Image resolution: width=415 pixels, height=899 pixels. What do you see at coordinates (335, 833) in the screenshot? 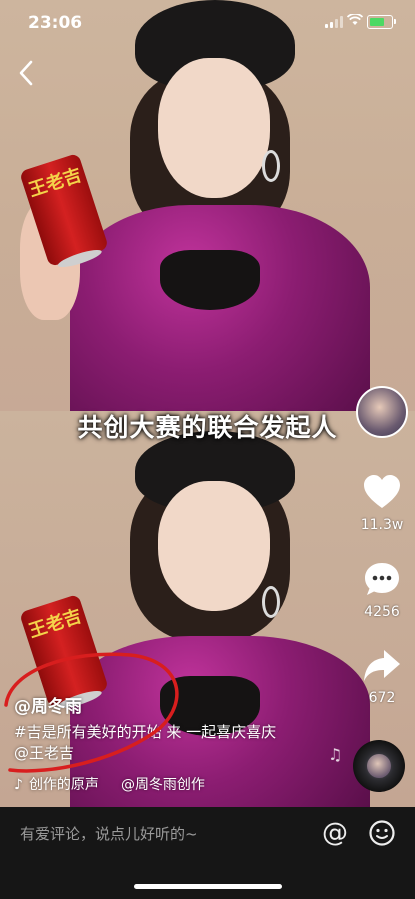
I see `at-icon: @` at bounding box center [335, 833].